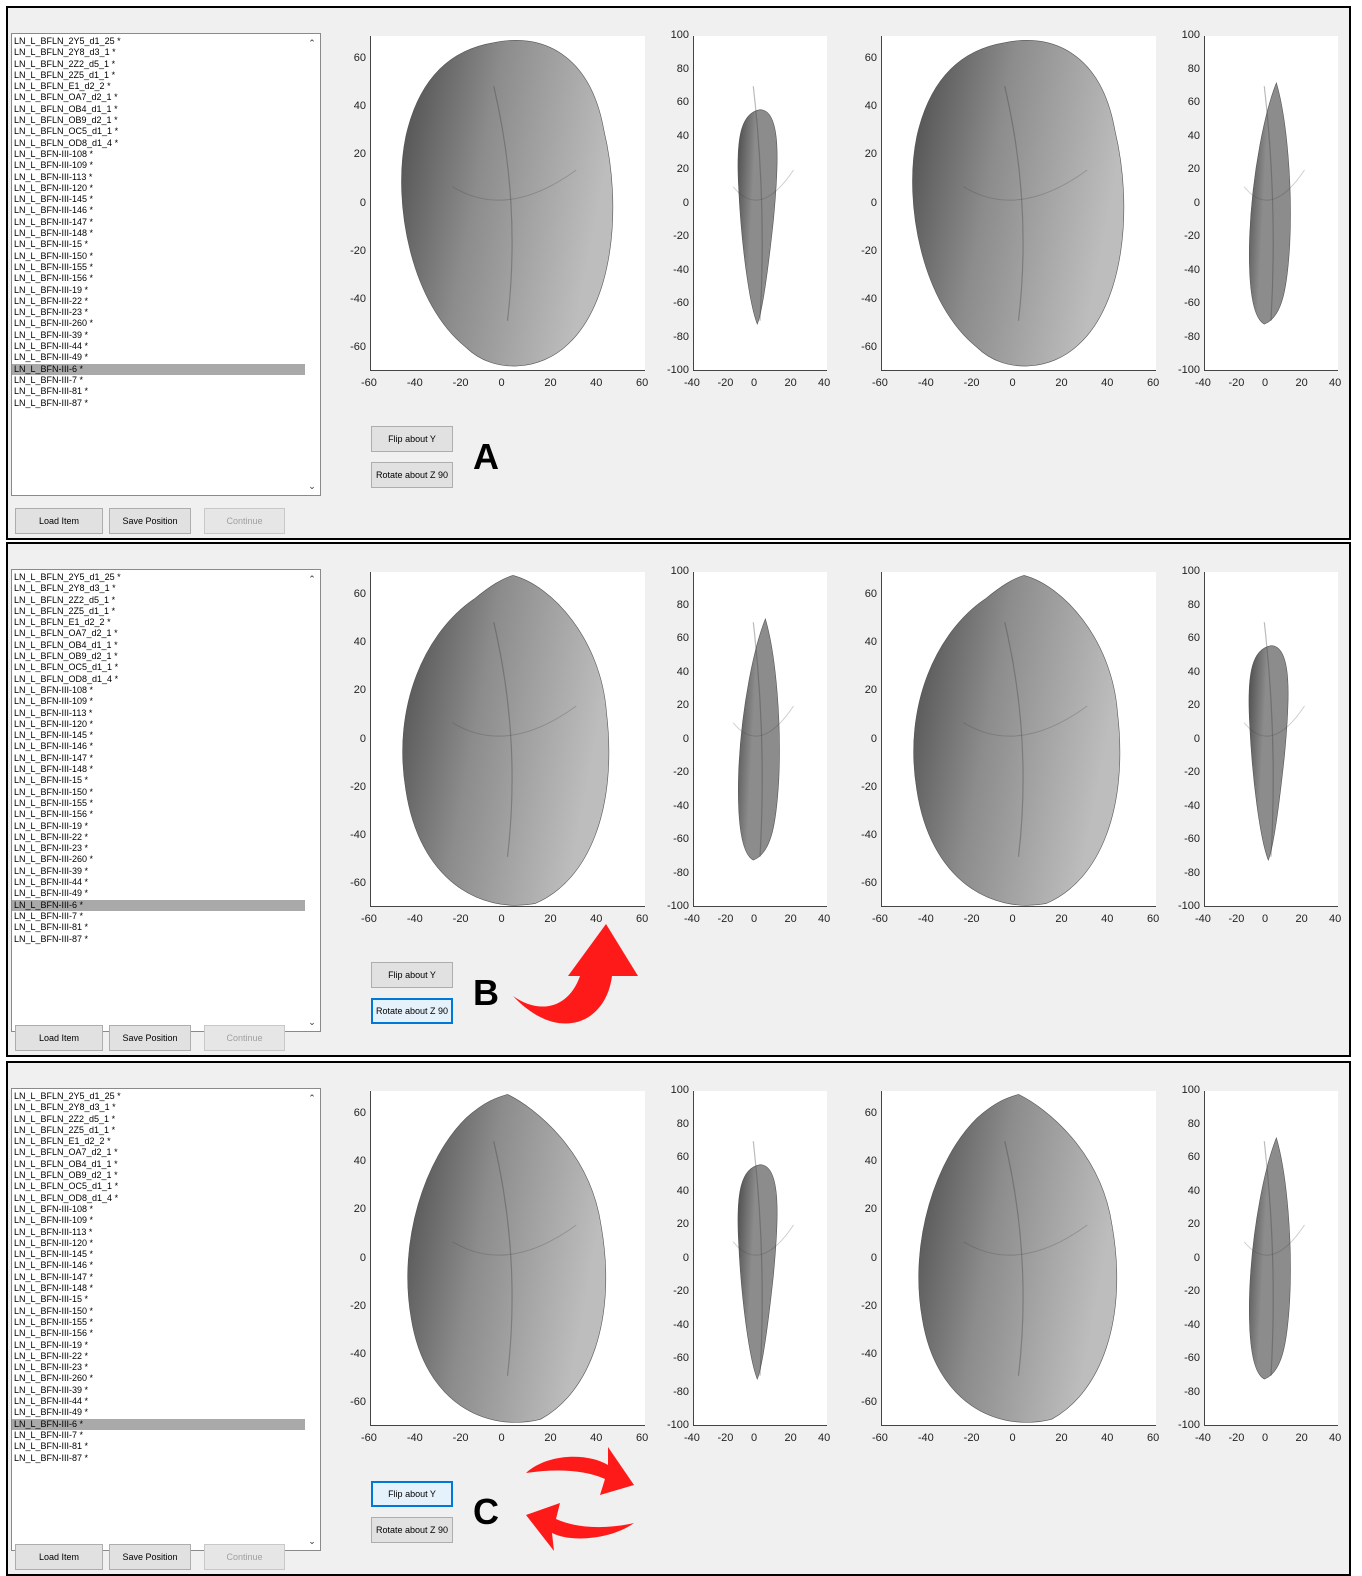 This screenshot has width=1362, height=1576. I want to click on list-item: LN_L_BFN-III-6 *, so click(159, 369).